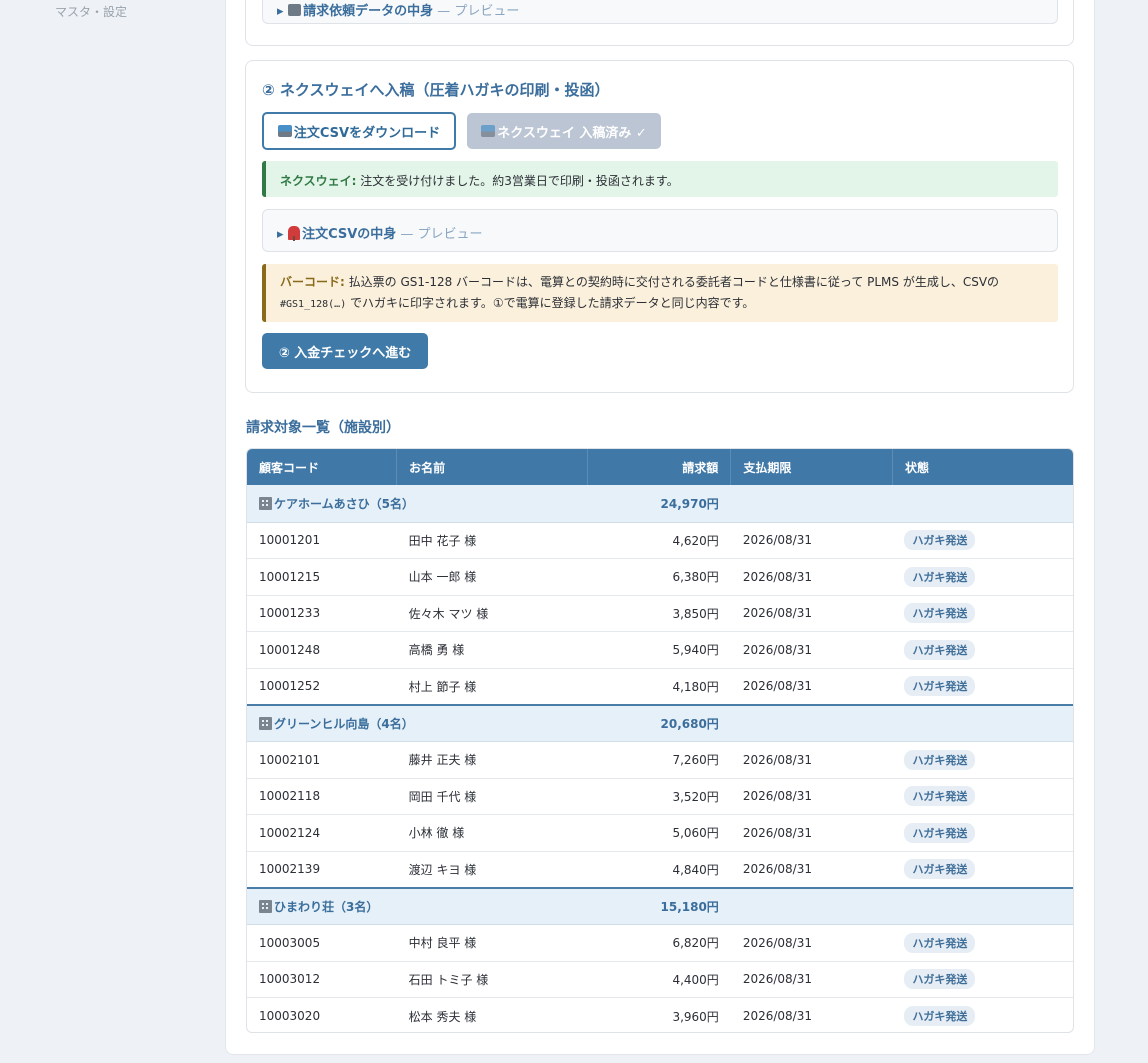  I want to click on facility-group-row: グリーンヒル向島（4名） 20,680円, so click(660, 722).